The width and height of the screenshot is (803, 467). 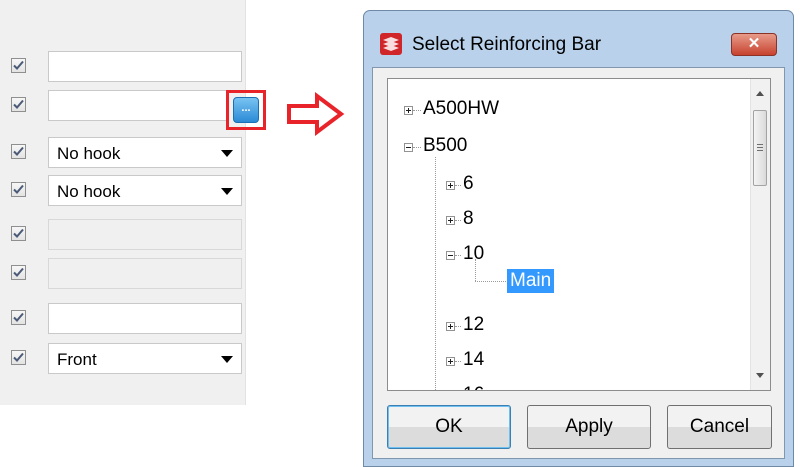 I want to click on tree-node-6: 6, so click(x=468, y=184).